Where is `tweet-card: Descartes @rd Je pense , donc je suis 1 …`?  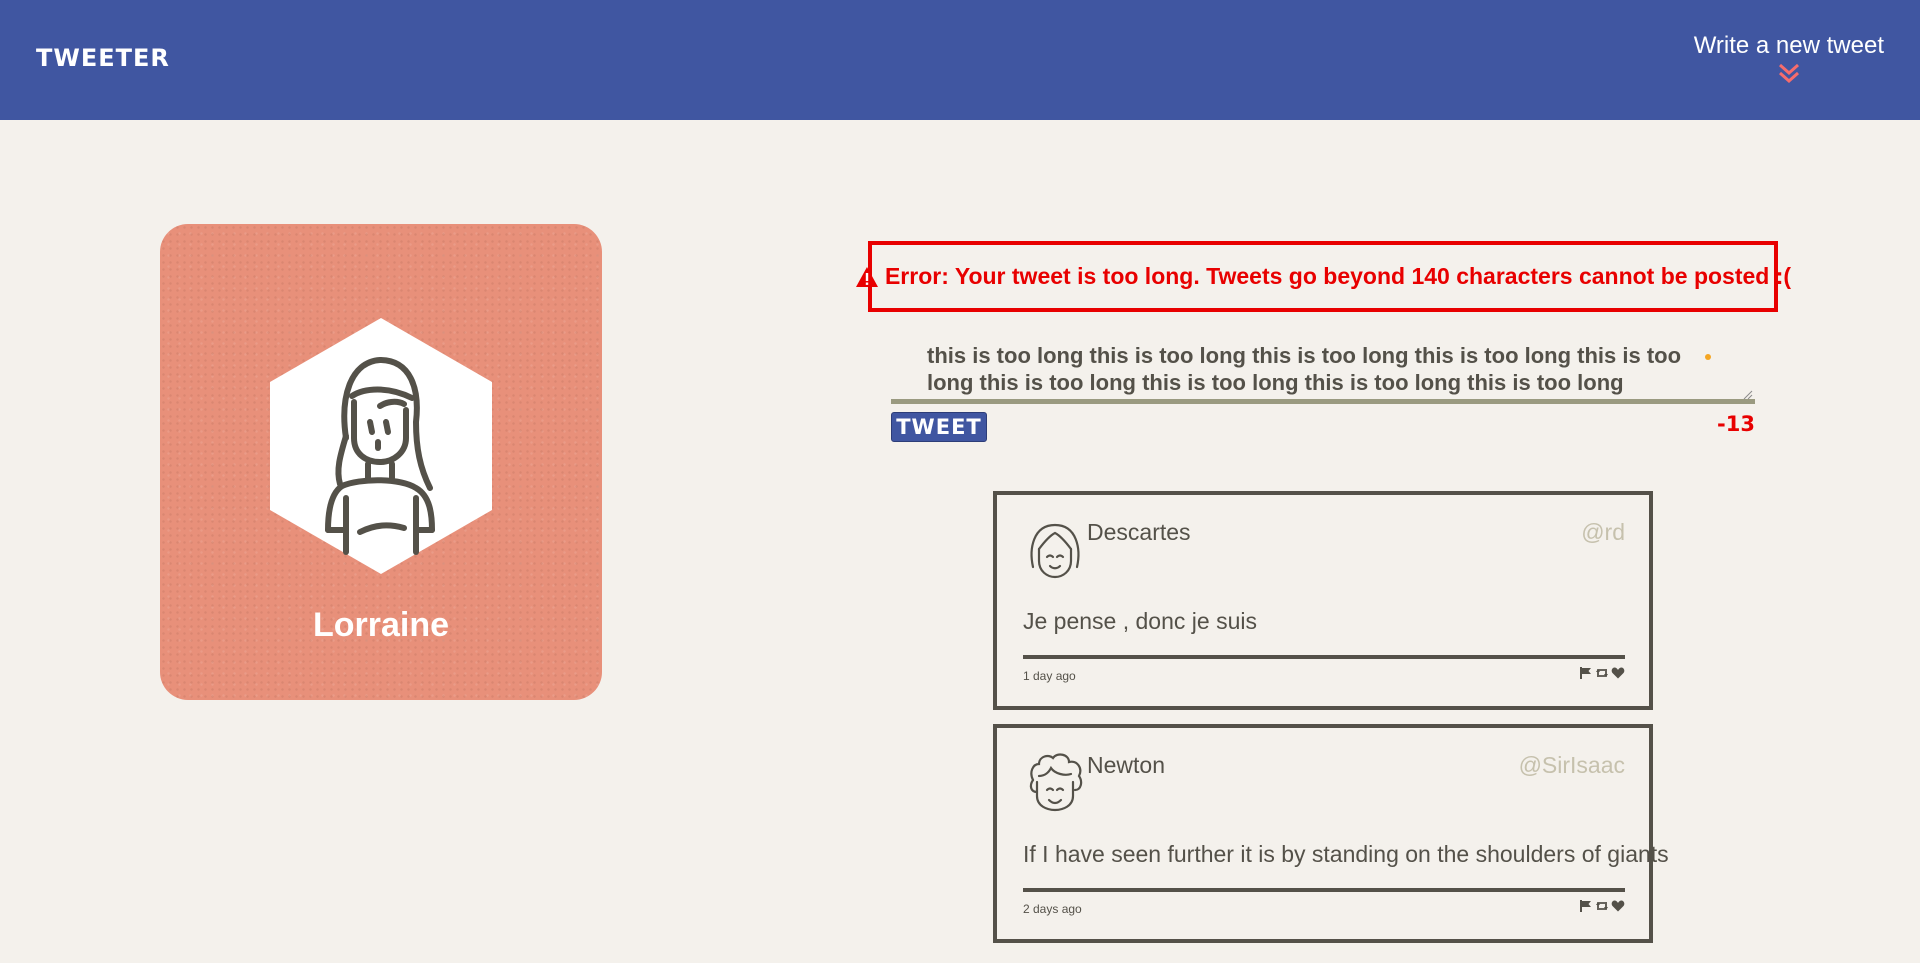
tweet-card: Descartes @rd Je pense , donc je suis 1 … is located at coordinates (1323, 600).